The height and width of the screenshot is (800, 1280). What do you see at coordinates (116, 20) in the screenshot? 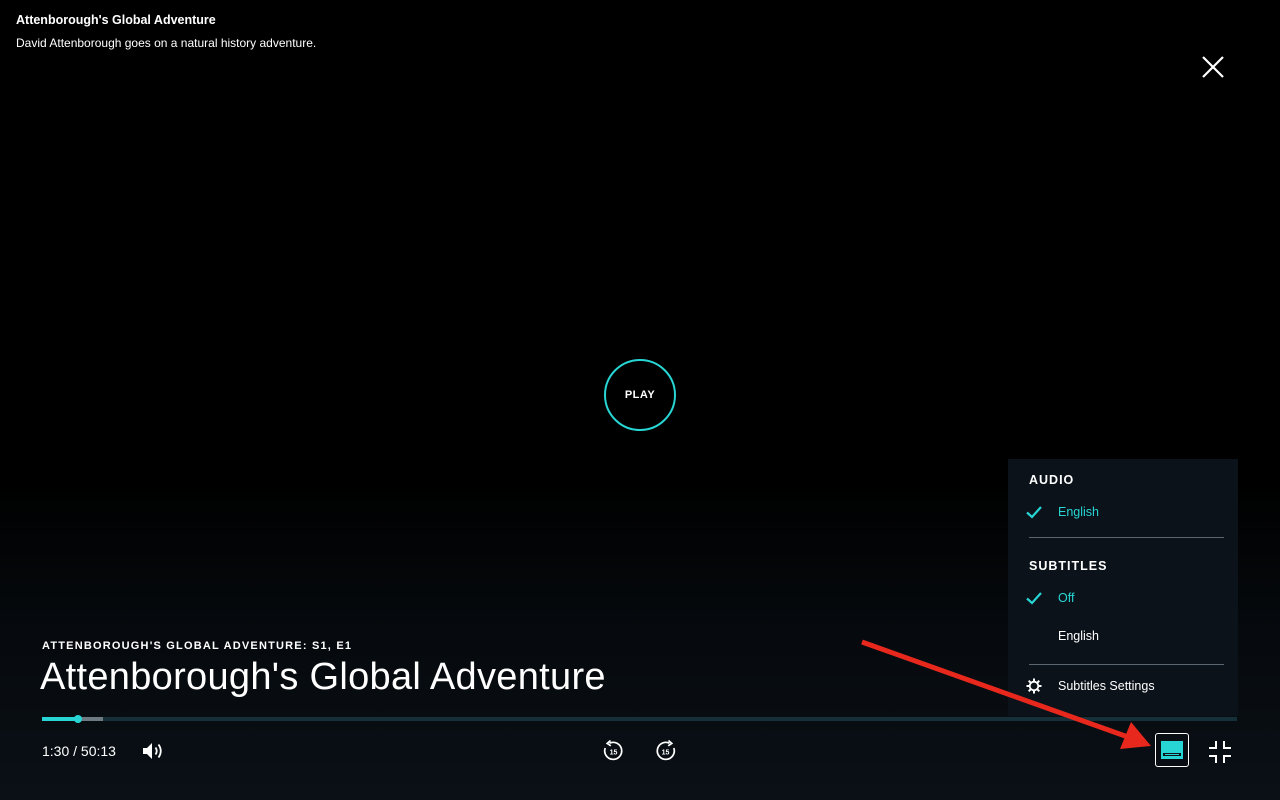
I see `video-title: Attenborough's Global Adventure` at bounding box center [116, 20].